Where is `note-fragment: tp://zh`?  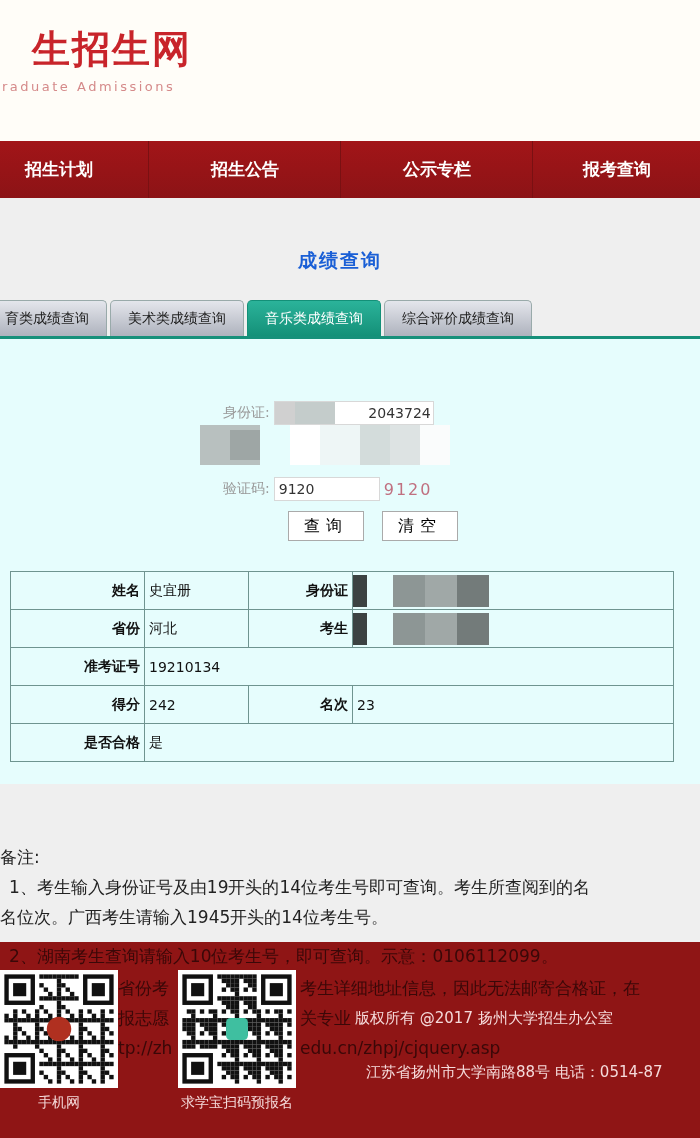 note-fragment: tp://zh is located at coordinates (145, 1048).